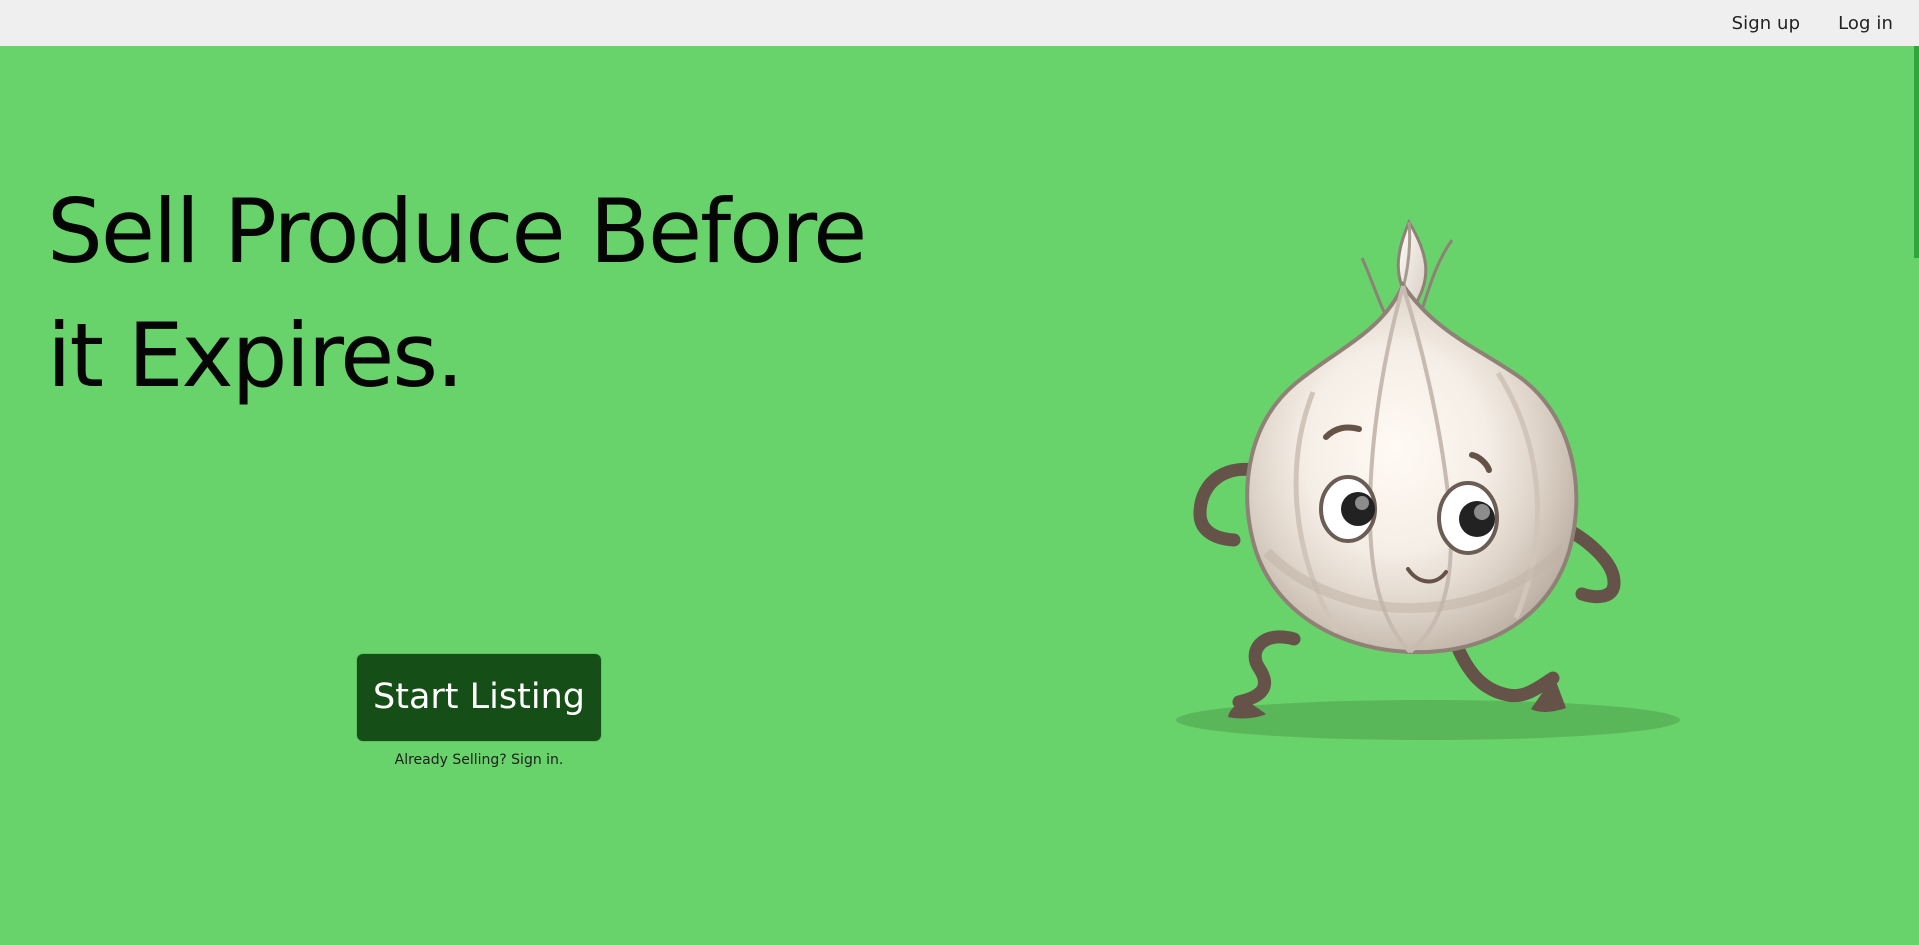  What do you see at coordinates (479, 760) in the screenshot?
I see `existing-seller-sign-in-link: Already Selling? Sign in.` at bounding box center [479, 760].